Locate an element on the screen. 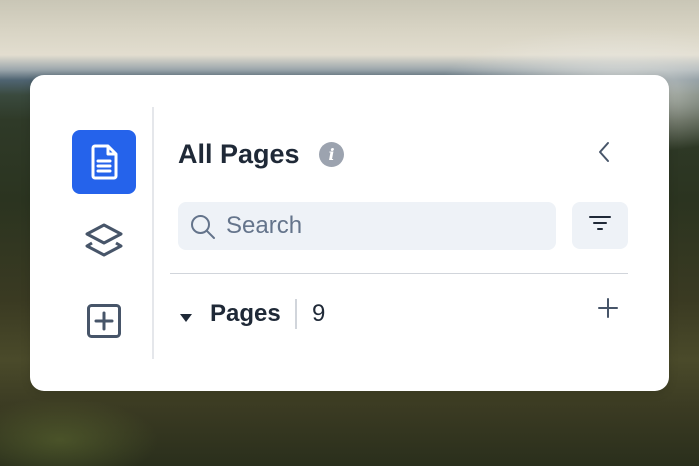 The image size is (699, 466). pages-section-header: Pages 9 is located at coordinates (399, 315).